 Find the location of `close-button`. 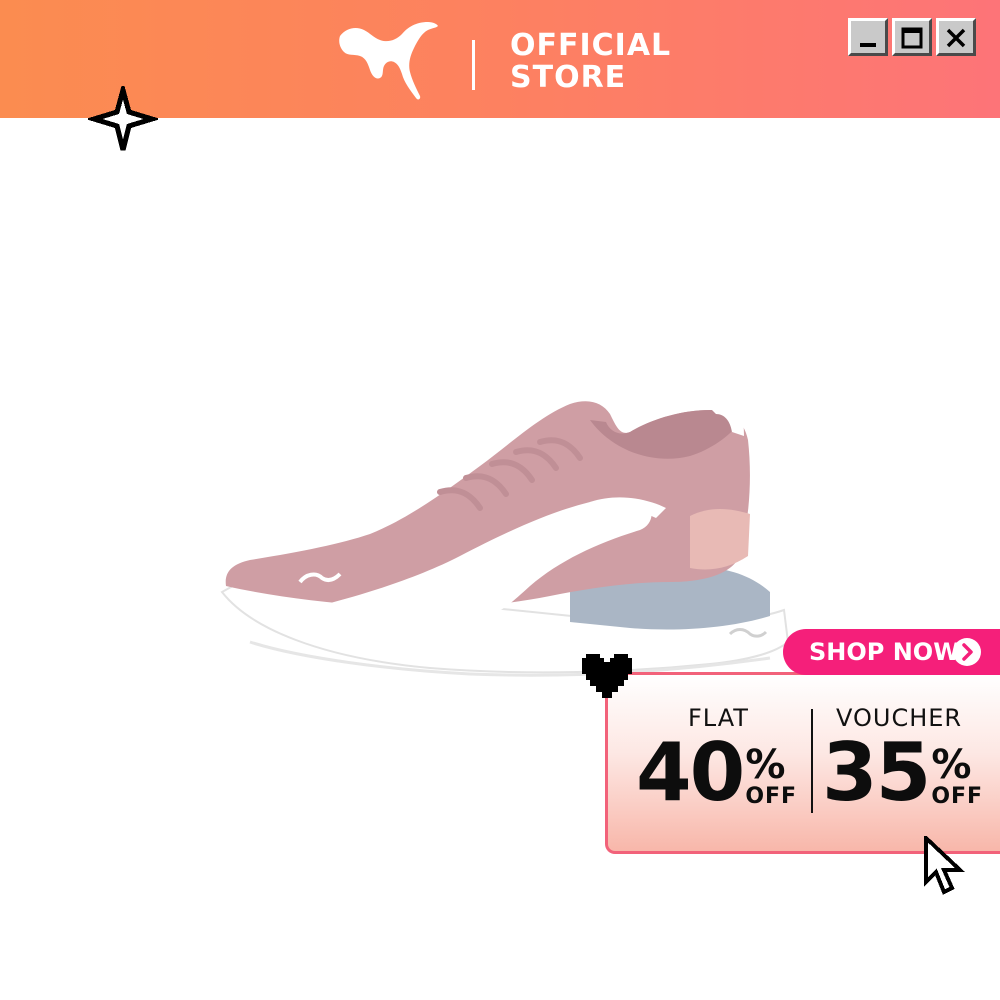

close-button is located at coordinates (956, 37).